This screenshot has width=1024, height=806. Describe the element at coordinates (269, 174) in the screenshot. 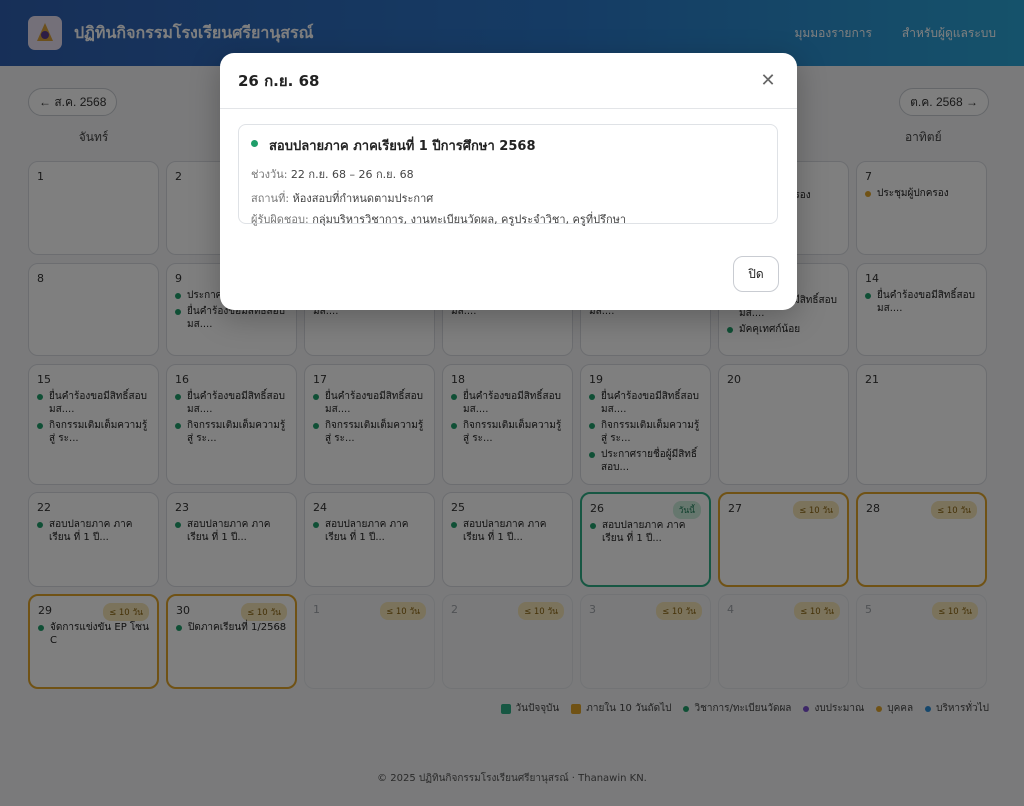

I see `date-label: ช่วงวัน:` at that location.